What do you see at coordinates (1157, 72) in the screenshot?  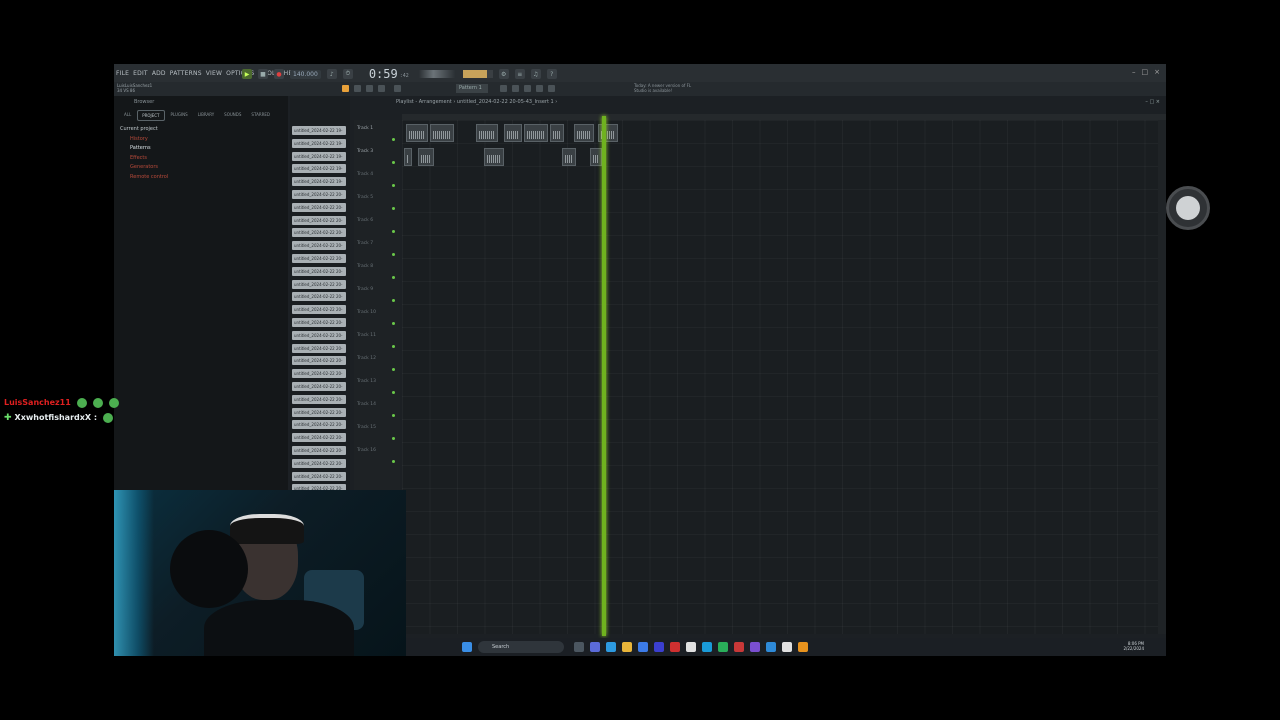 I see `close-icon: ×` at bounding box center [1157, 72].